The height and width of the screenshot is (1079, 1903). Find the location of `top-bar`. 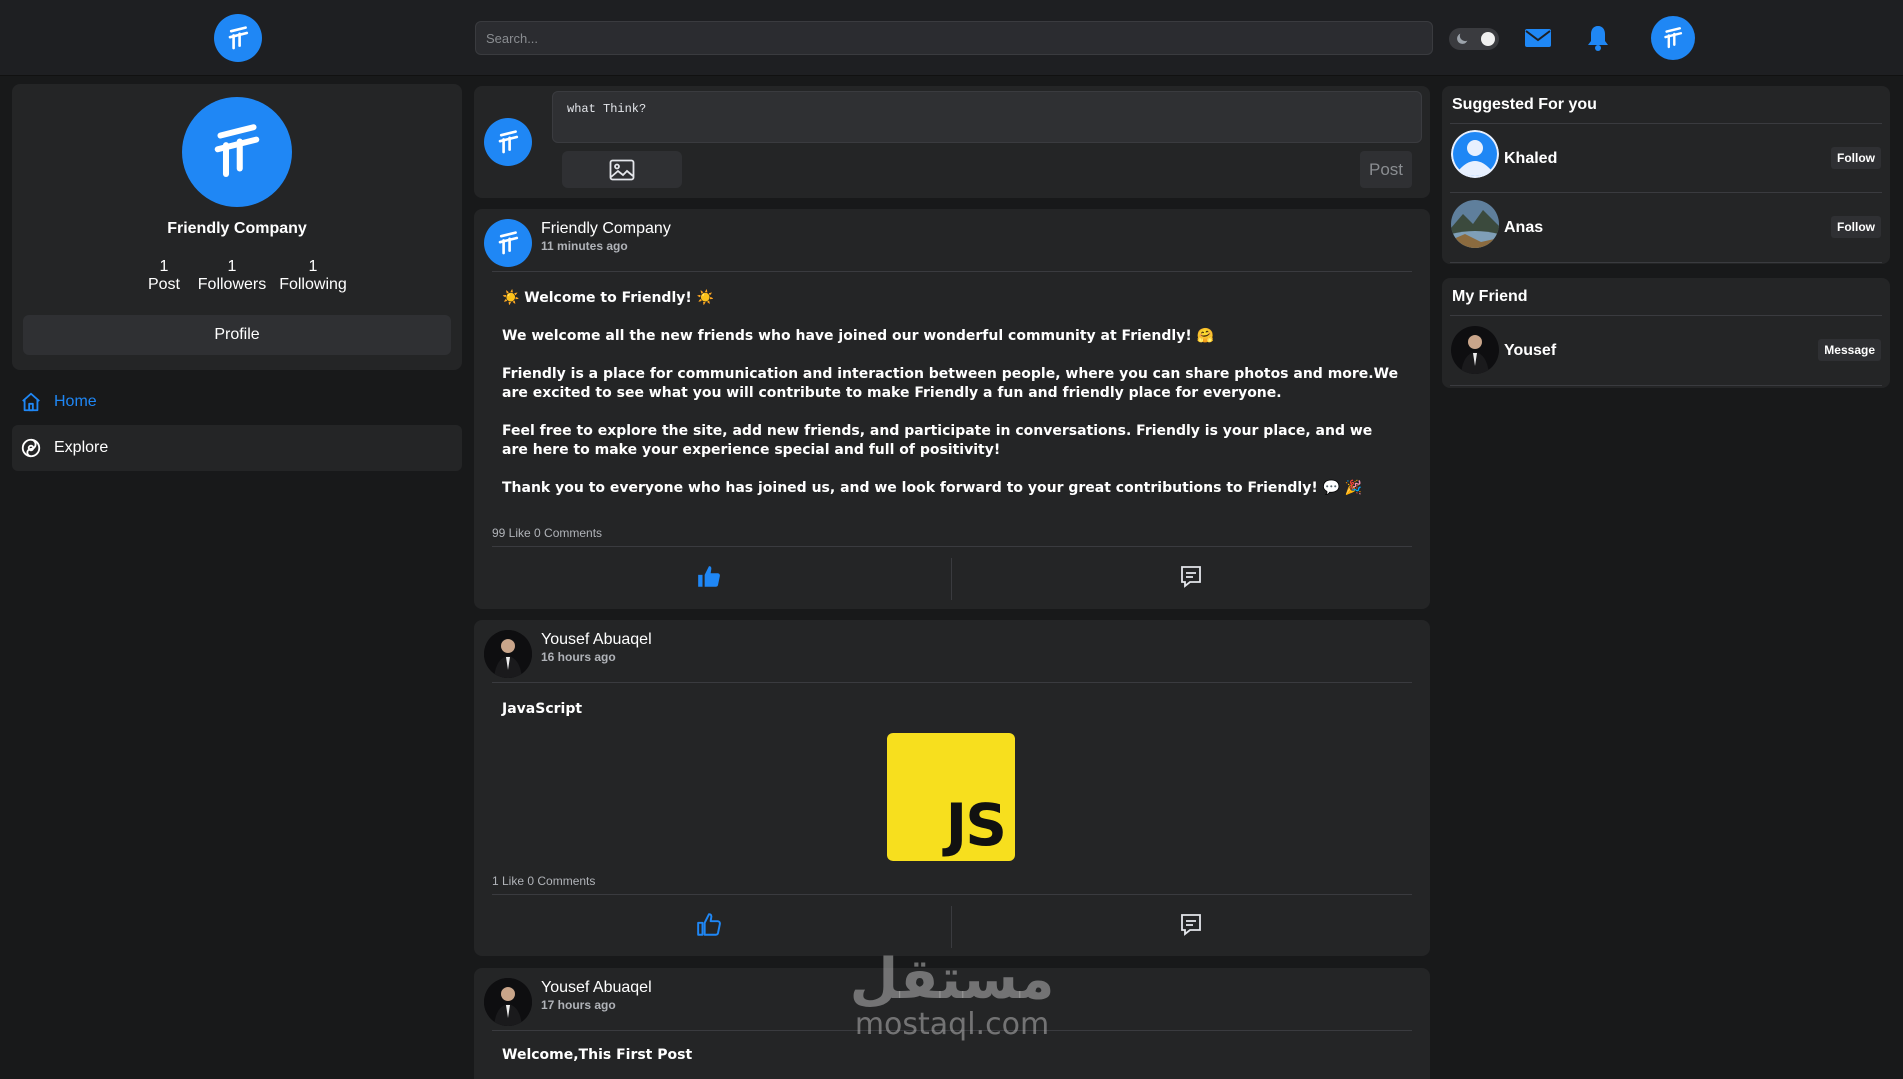

top-bar is located at coordinates (951, 38).